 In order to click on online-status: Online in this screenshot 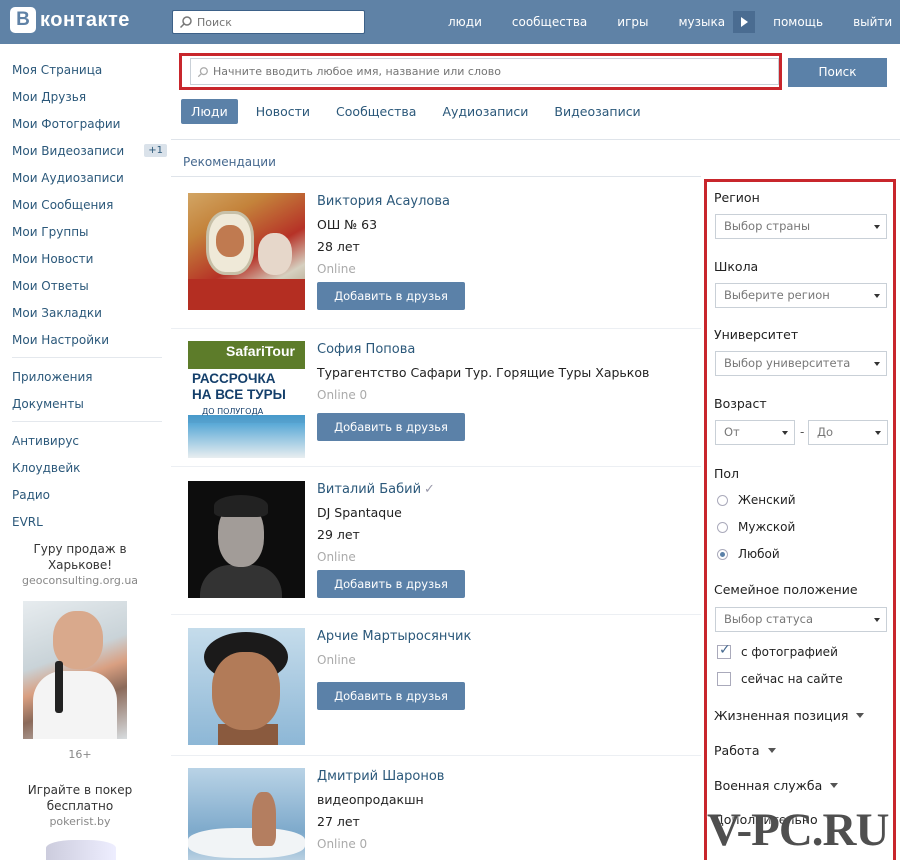, I will do `click(336, 557)`.